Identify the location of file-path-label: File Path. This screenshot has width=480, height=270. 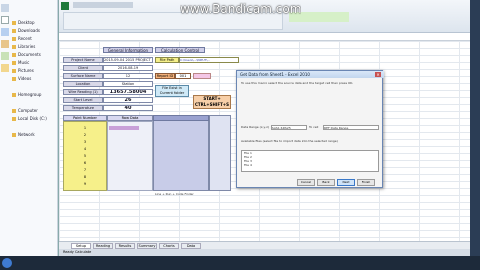
(167, 60).